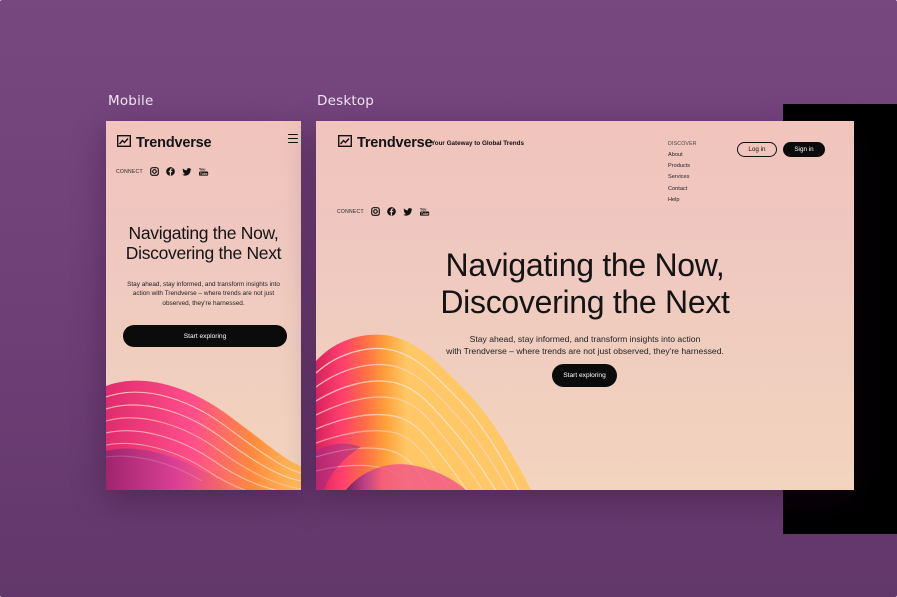 The width and height of the screenshot is (897, 597). What do you see at coordinates (682, 200) in the screenshot?
I see `nav-item-help: Help` at bounding box center [682, 200].